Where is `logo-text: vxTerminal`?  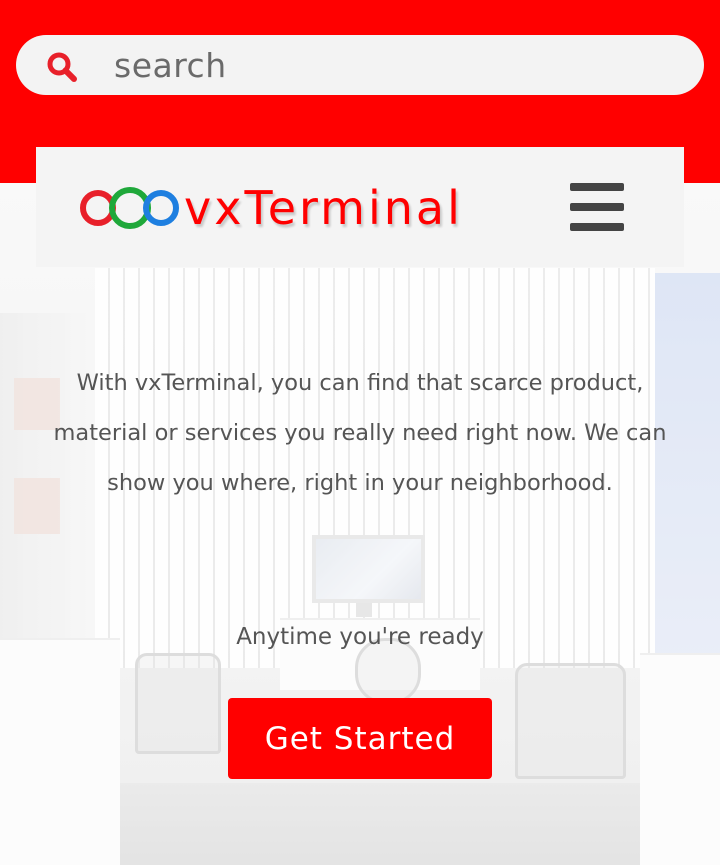
logo-text: vxTerminal is located at coordinates (323, 208).